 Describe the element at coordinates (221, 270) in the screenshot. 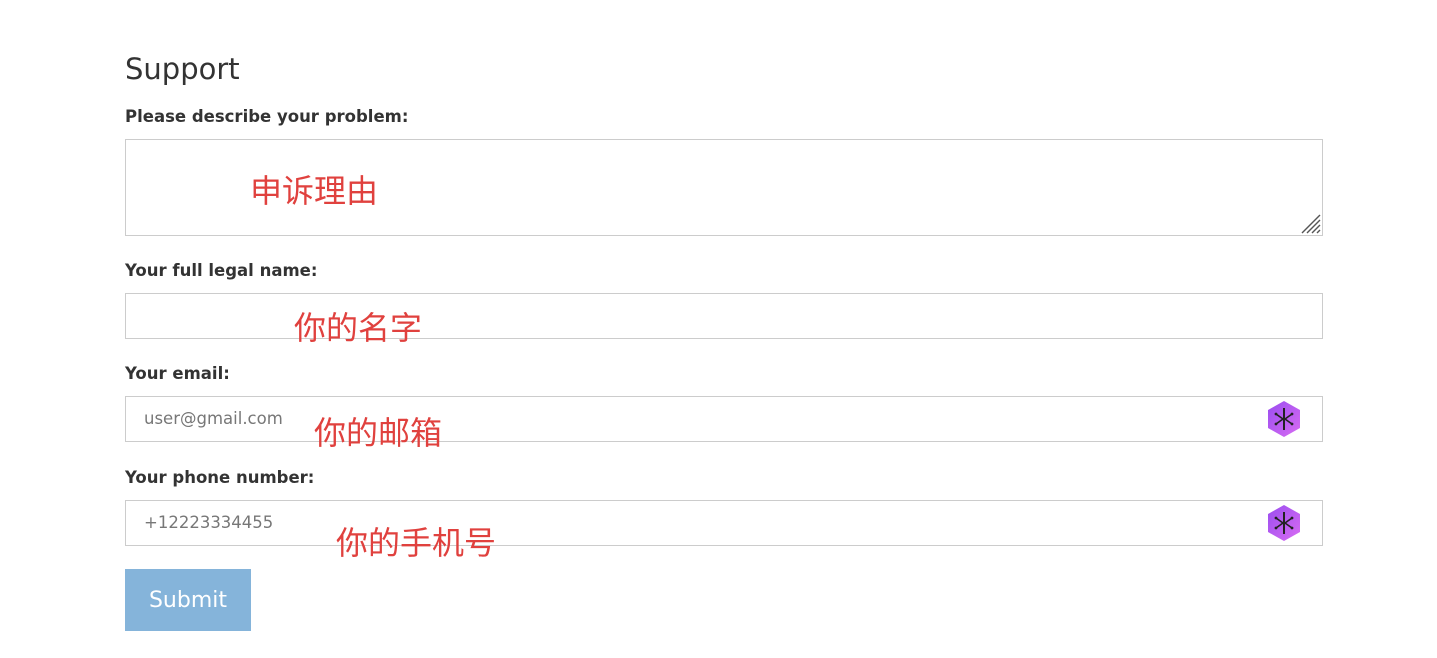

I see `name-label: Your full legal name:` at that location.